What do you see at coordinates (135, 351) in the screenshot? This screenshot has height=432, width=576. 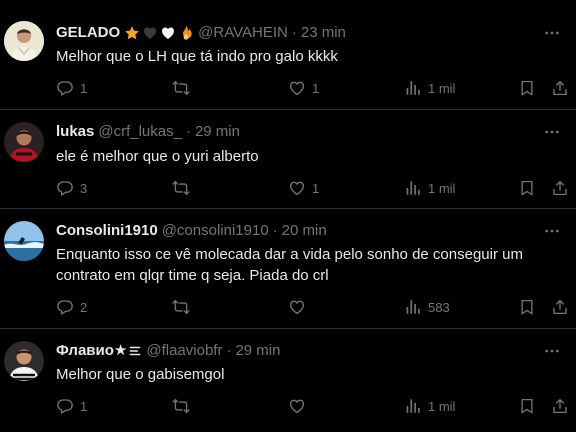 I see `wind-lines-icon` at bounding box center [135, 351].